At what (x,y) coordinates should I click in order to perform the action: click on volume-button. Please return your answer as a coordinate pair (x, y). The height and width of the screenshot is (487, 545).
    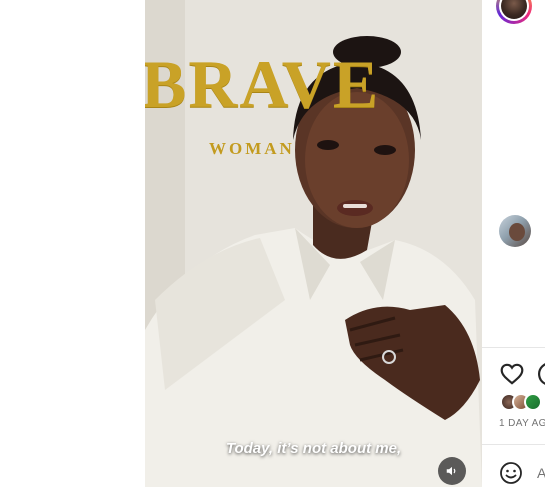
    Looking at the image, I should click on (452, 471).